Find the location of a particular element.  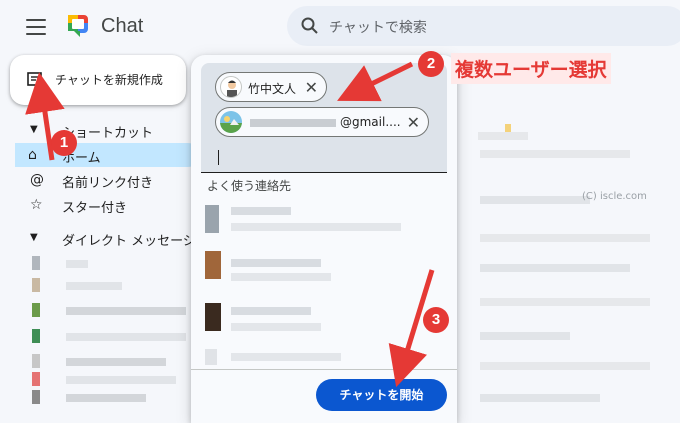

recipient-name: 竹中文人 is located at coordinates (272, 89).